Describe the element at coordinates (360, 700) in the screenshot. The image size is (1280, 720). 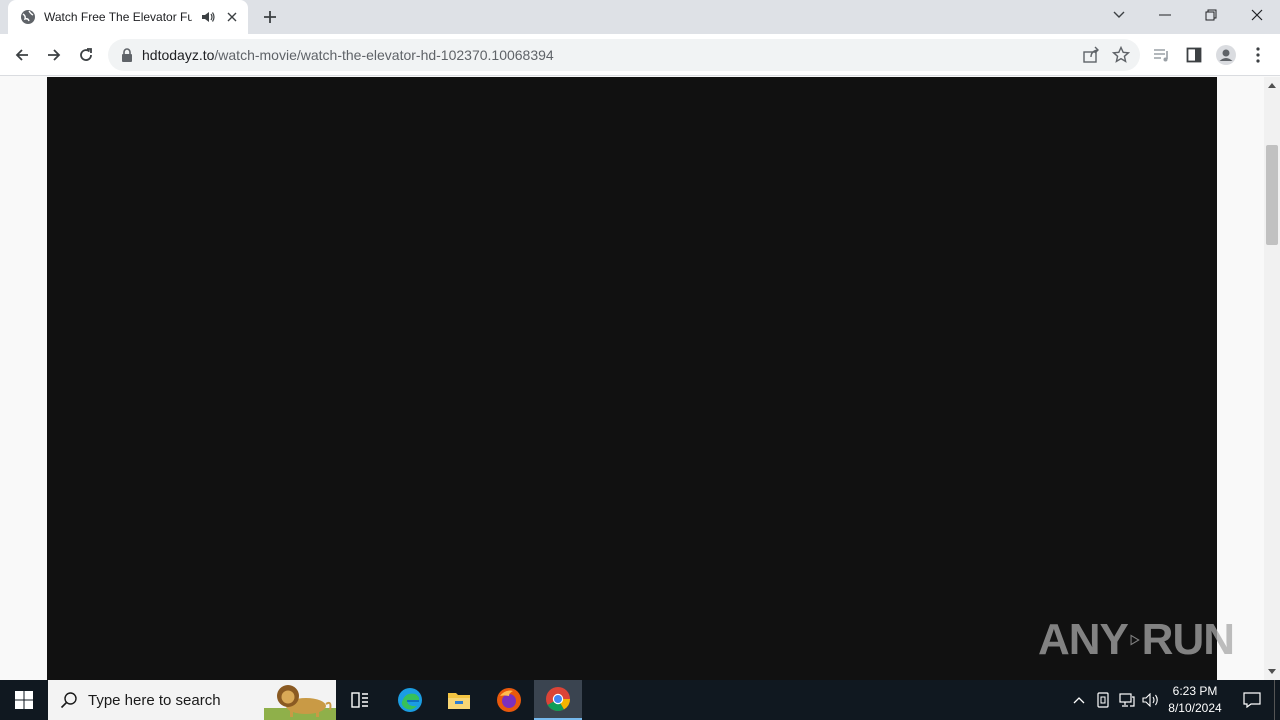
I see `task-view-icon` at that location.